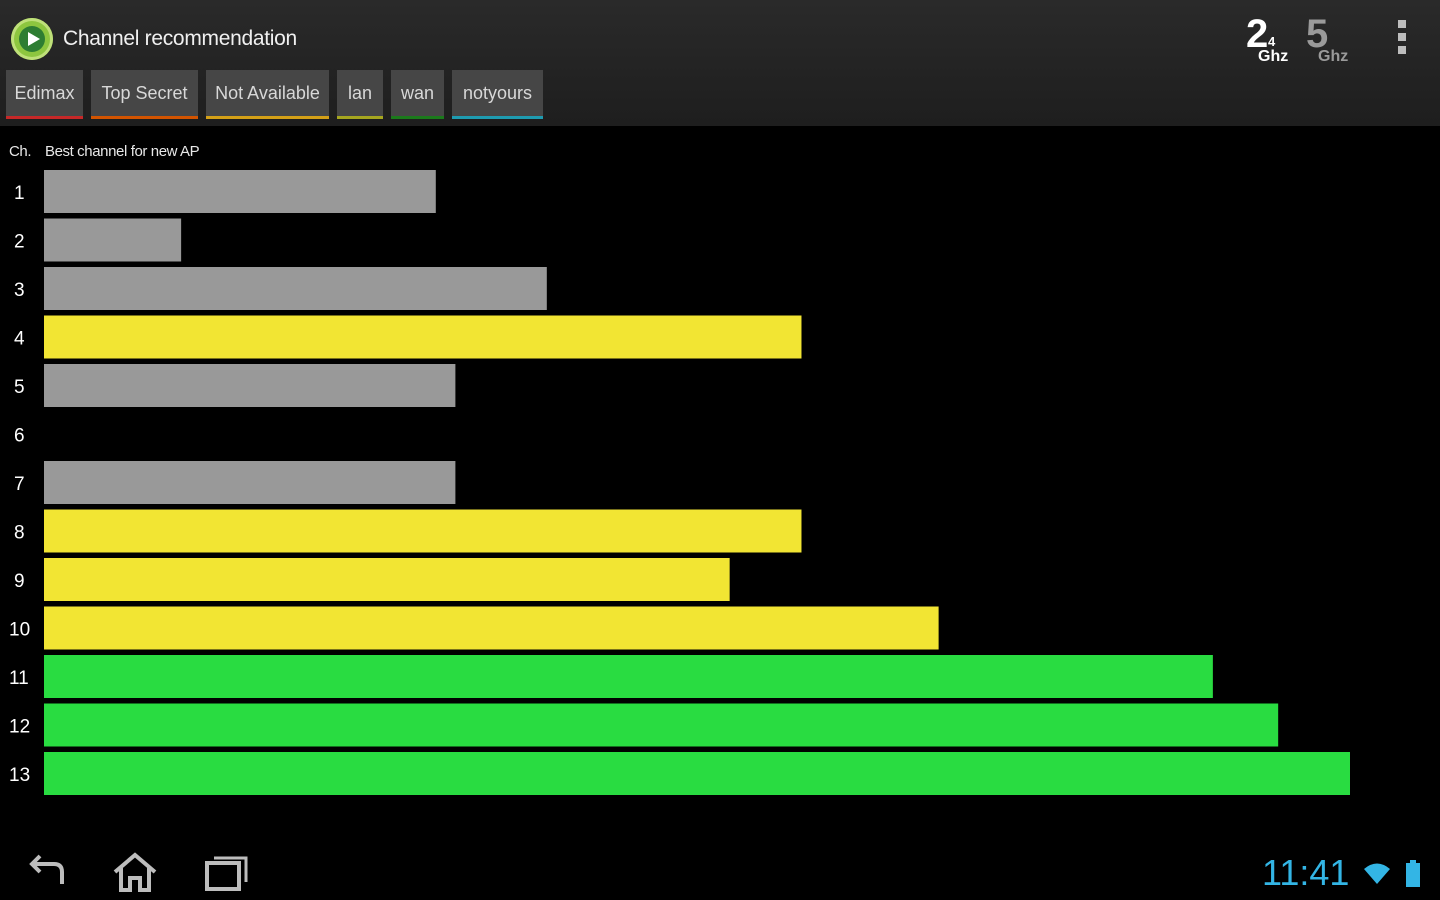  I want to click on tab-not-available: Not Available, so click(267, 94).